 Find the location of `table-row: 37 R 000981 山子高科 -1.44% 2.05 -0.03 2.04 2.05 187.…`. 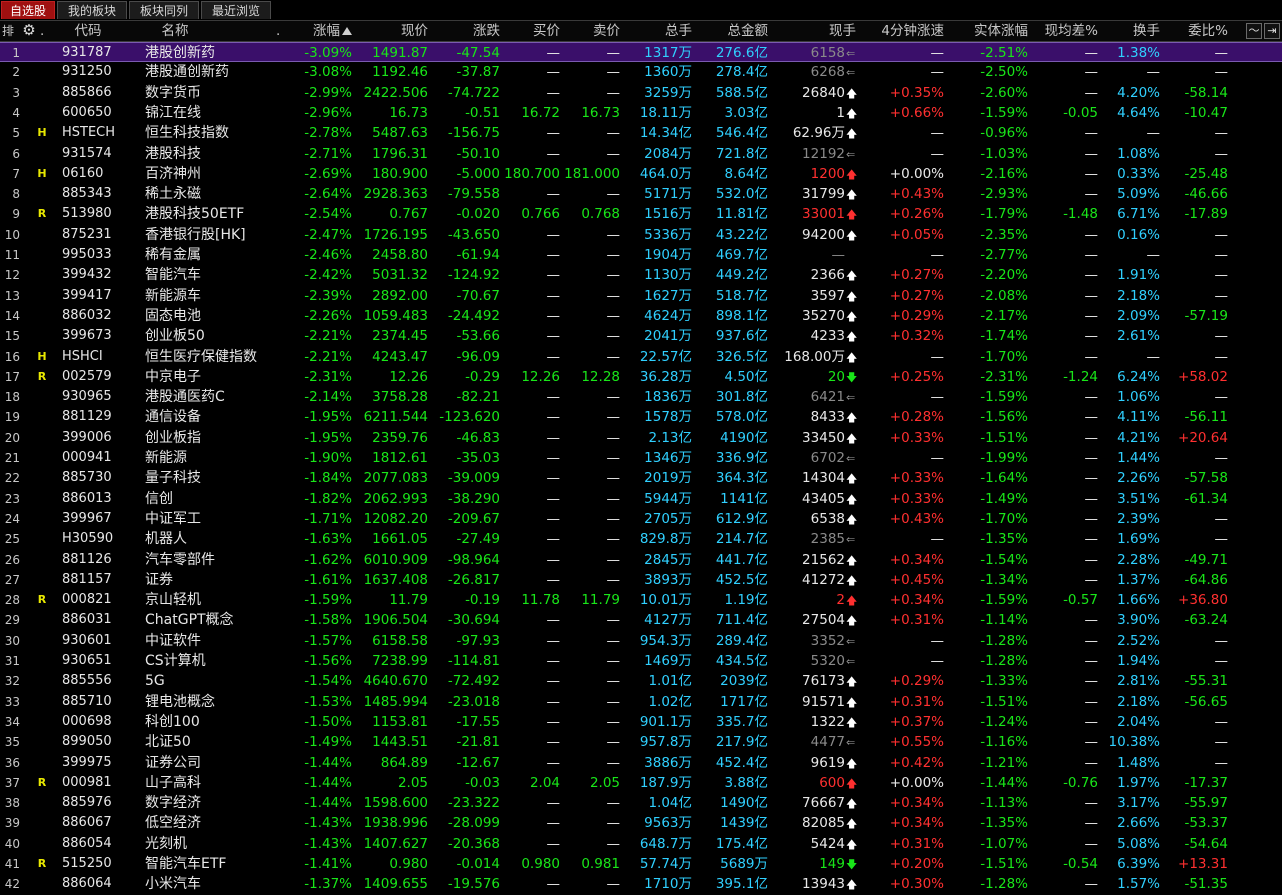

table-row: 37 R 000981 山子高科 -1.44% 2.05 -0.03 2.04 2.05 187.… is located at coordinates (641, 783).